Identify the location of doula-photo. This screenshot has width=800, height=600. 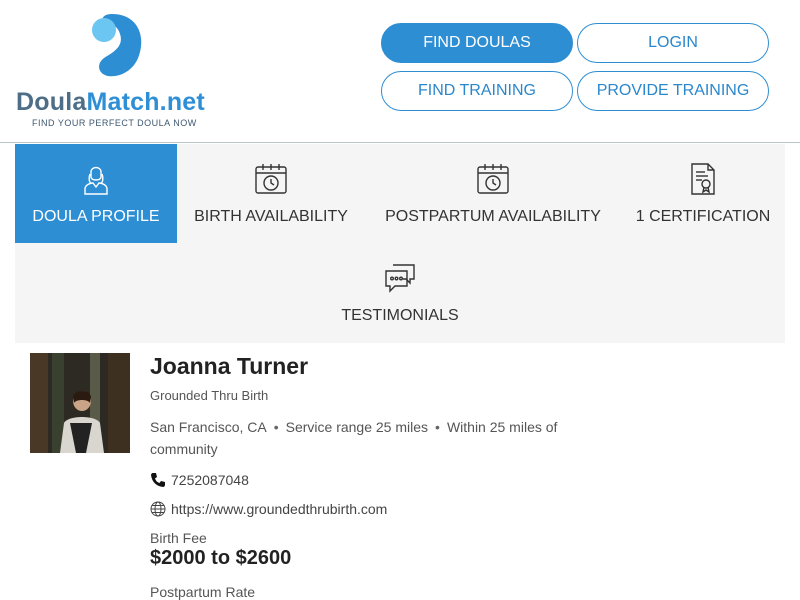
(80, 403).